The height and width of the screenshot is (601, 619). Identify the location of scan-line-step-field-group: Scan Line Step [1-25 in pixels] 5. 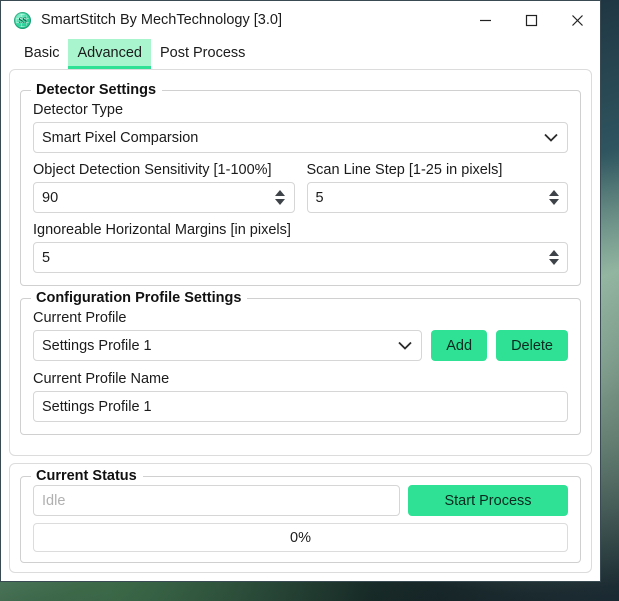
(437, 187).